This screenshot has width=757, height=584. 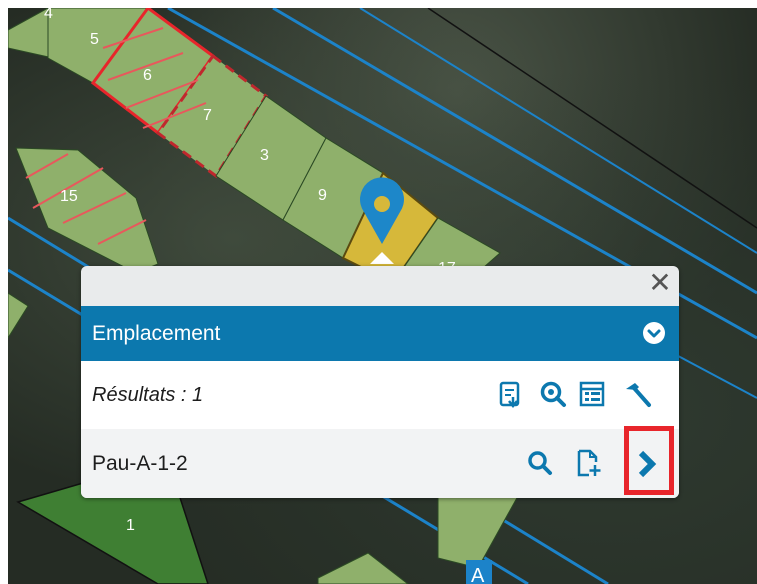 I want to click on parcel-lower, so click(x=478, y=532).